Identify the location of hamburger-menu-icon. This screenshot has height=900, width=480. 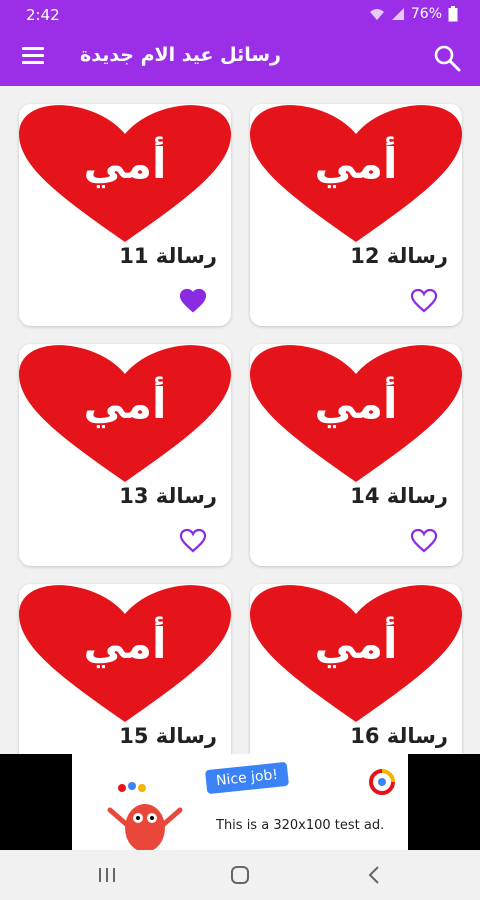
(33, 56).